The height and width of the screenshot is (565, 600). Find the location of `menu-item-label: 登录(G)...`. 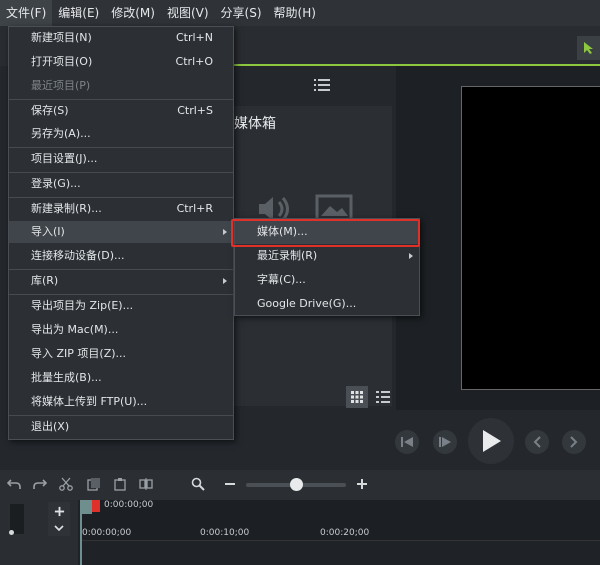

menu-item-label: 登录(G)... is located at coordinates (56, 183).